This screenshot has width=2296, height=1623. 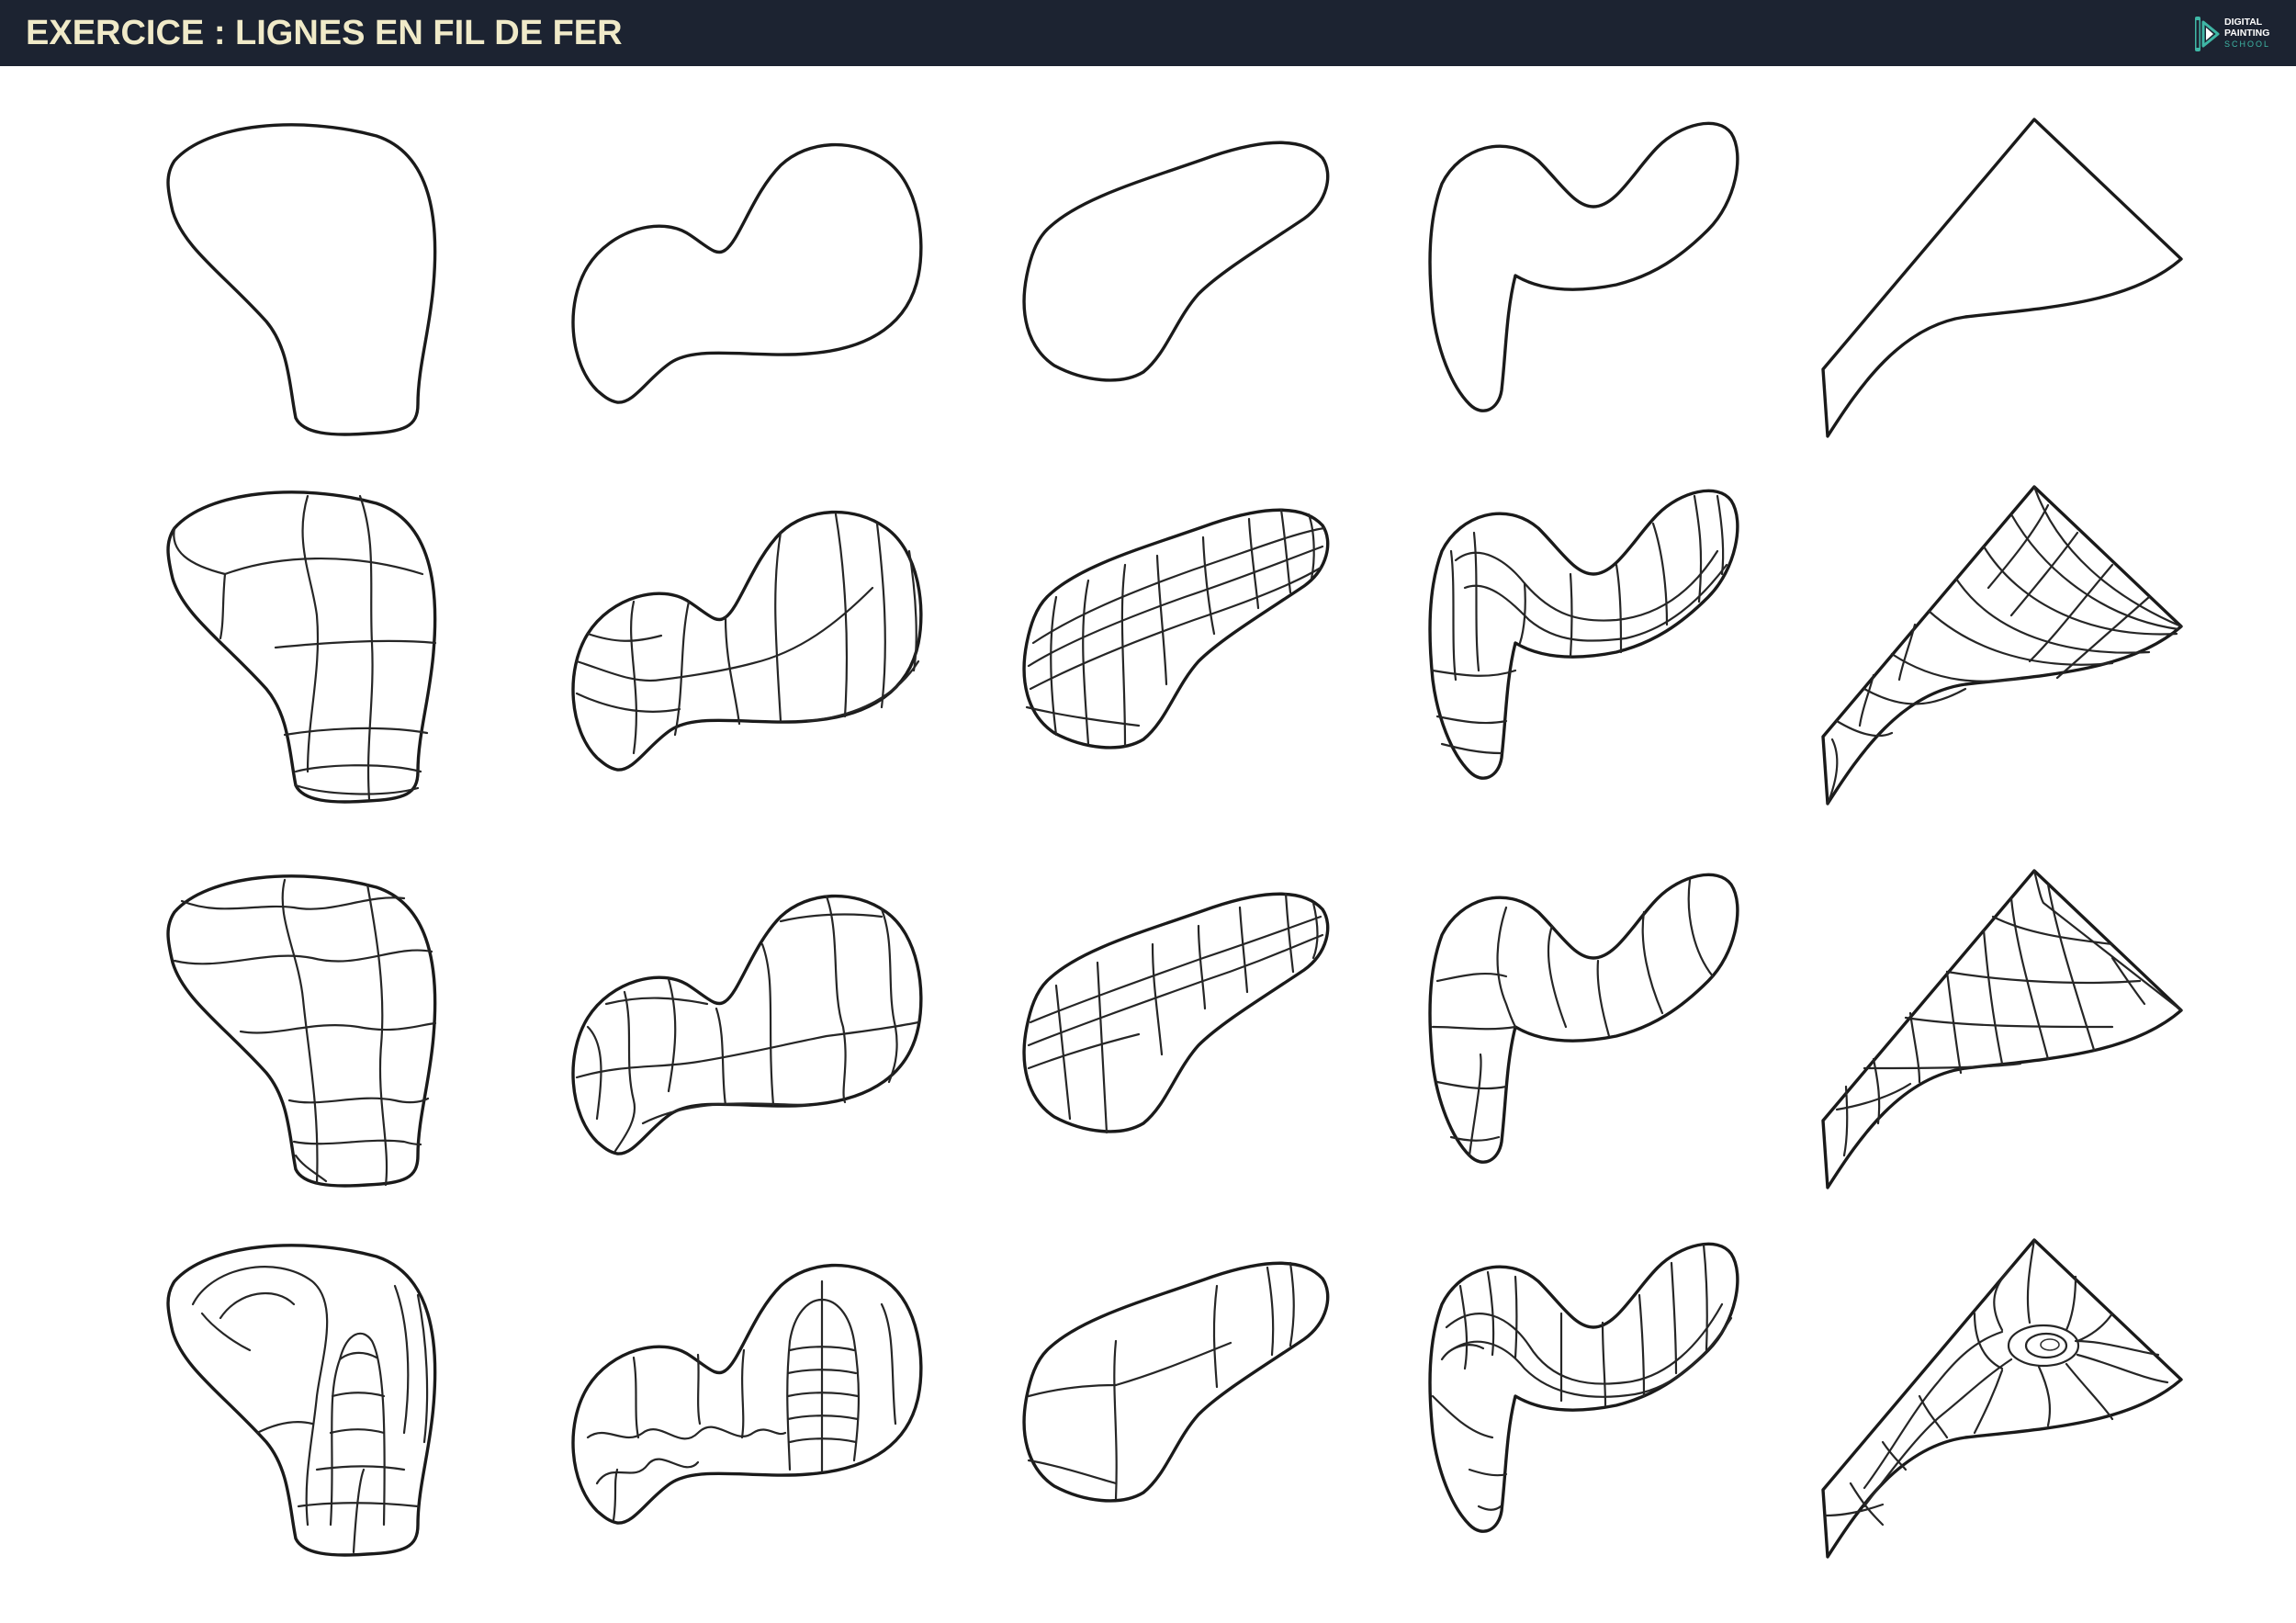 I want to click on shape-3-wireframe-c, so click(x=1176, y=1382).